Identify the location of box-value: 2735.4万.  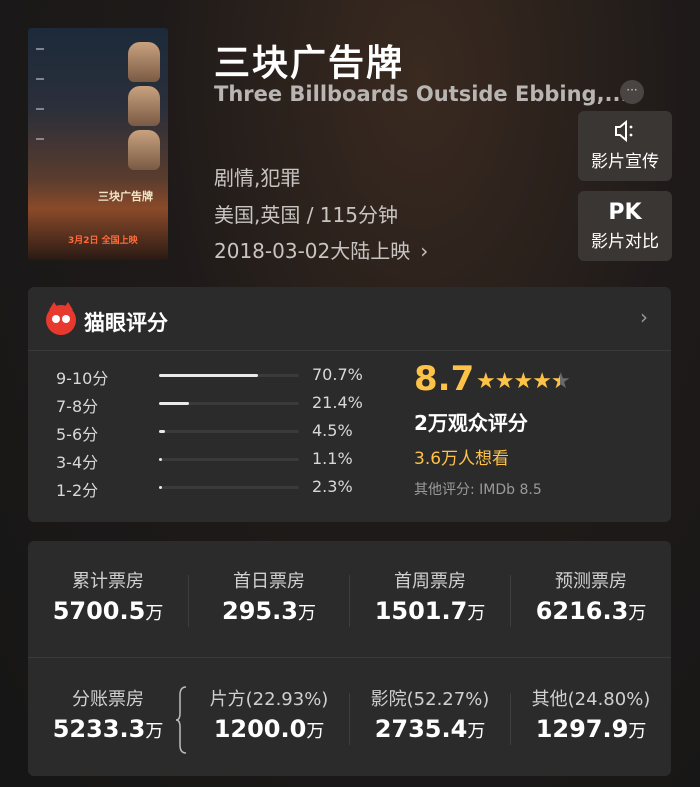
(430, 729).